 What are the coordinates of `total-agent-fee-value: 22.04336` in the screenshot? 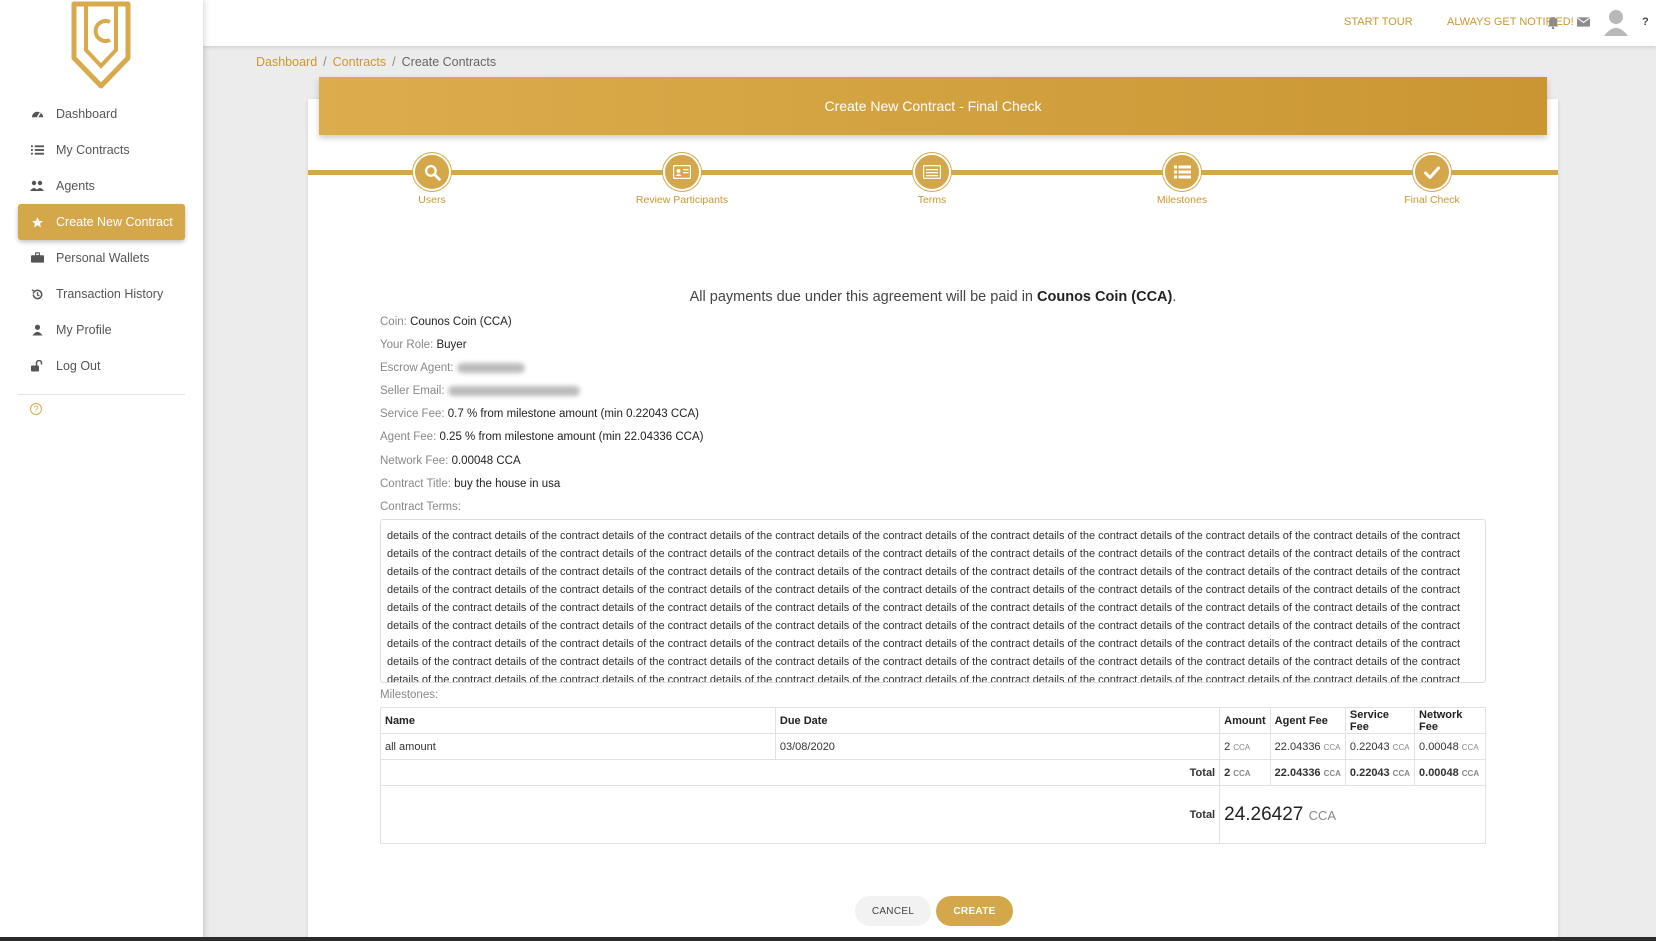 It's located at (1297, 772).